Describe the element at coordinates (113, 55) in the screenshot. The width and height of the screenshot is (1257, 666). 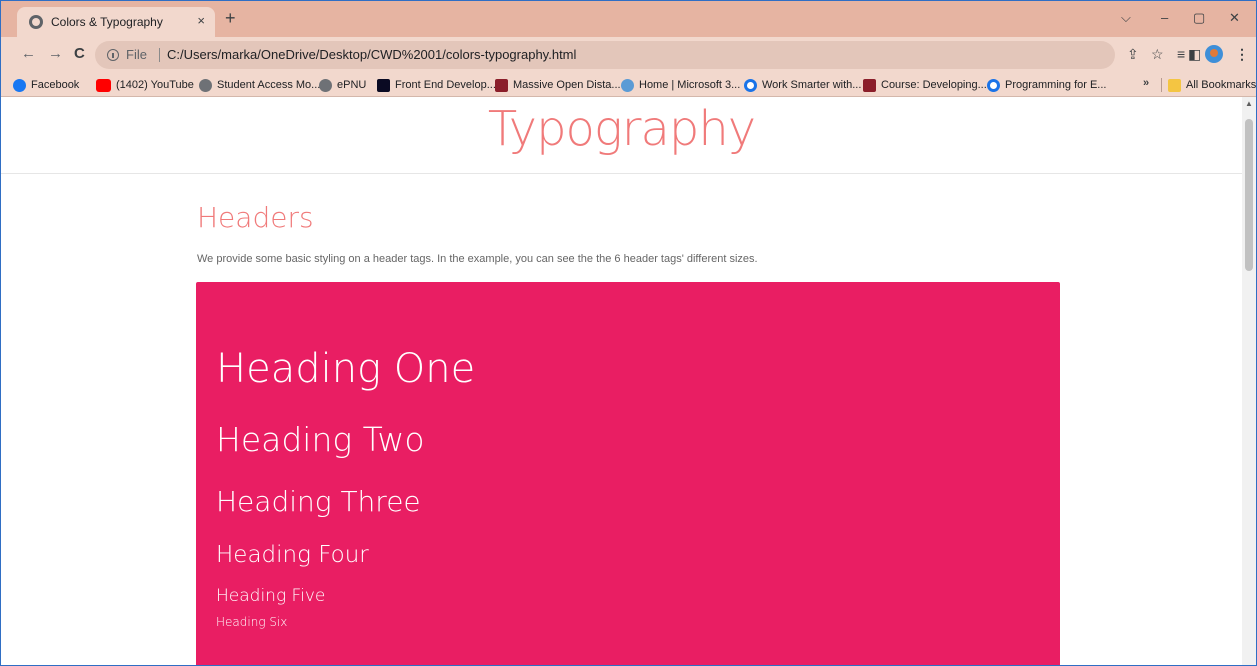
I see `info-icon` at that location.